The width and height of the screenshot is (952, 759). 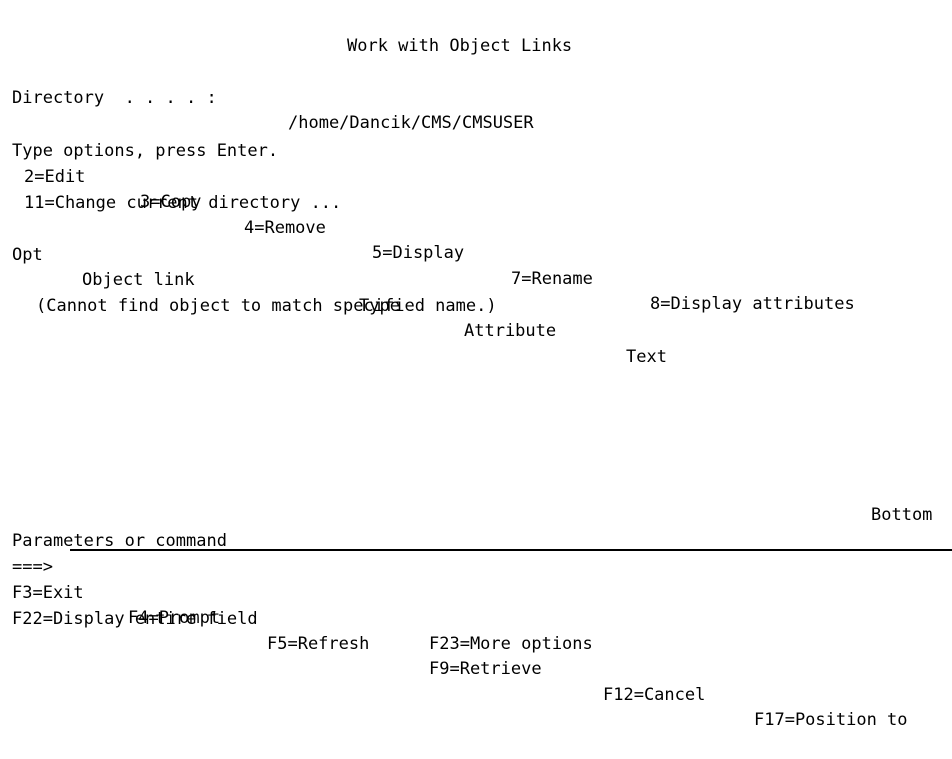 What do you see at coordinates (476, 137) in the screenshot?
I see `instructions-row: Type options, press Enter.` at bounding box center [476, 137].